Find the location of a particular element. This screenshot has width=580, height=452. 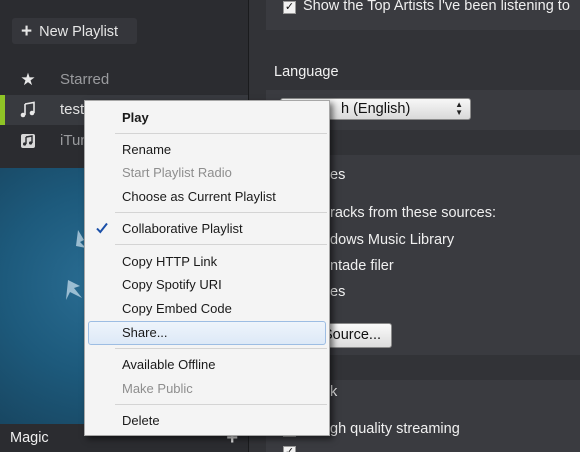

menu-item-start-radio: Start Playlist Radio is located at coordinates (177, 172).